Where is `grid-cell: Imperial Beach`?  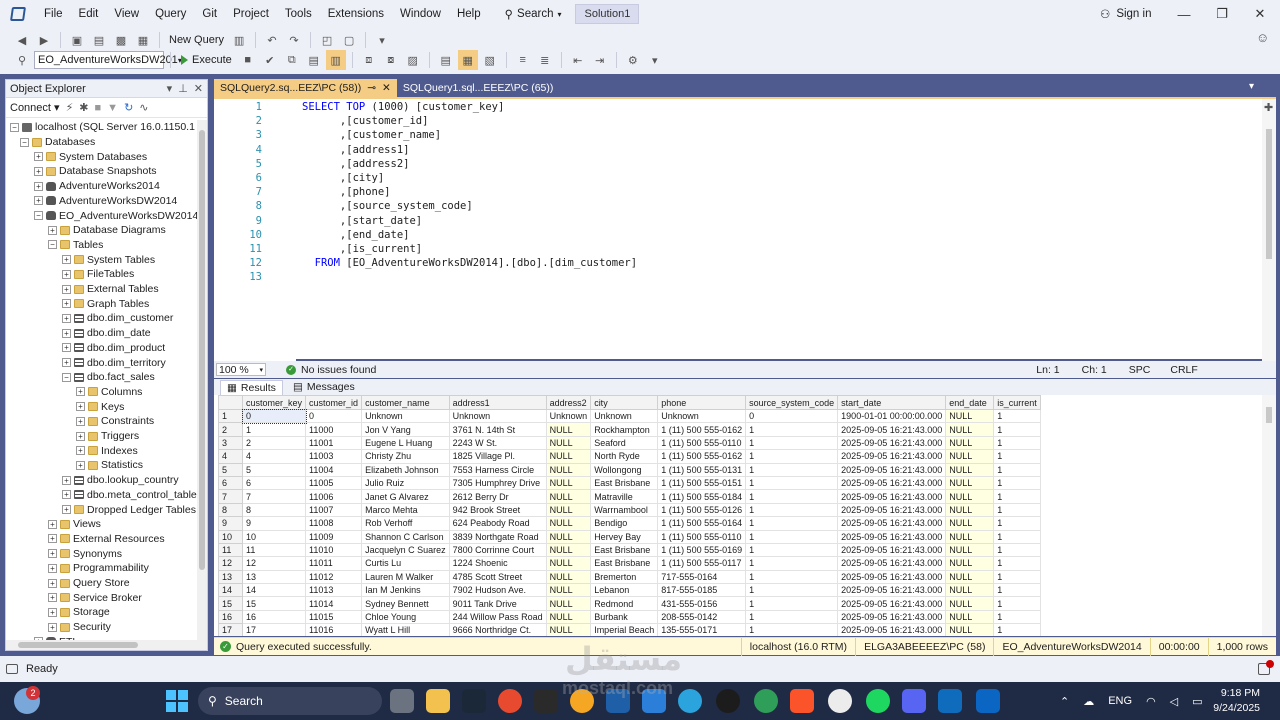
grid-cell: Imperial Beach is located at coordinates (624, 629).